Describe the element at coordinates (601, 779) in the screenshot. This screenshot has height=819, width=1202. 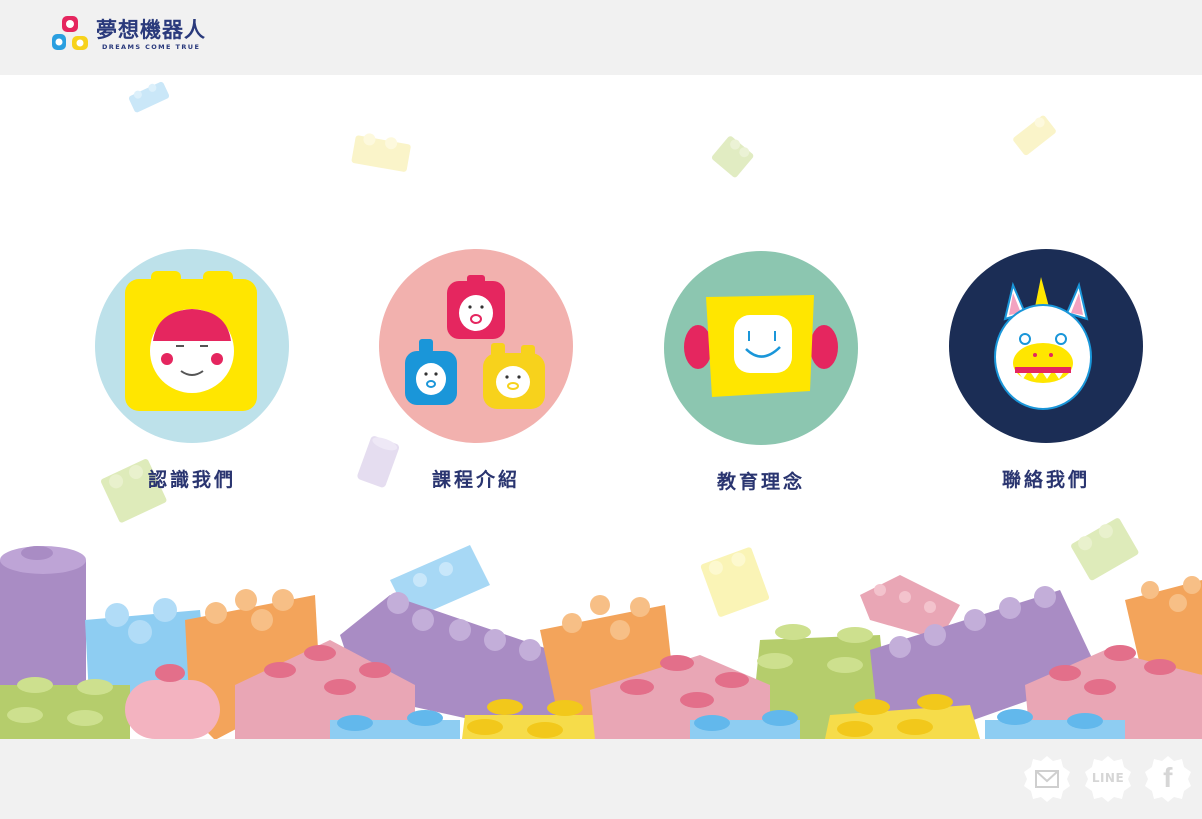
I see `footer: LINE f` at that location.